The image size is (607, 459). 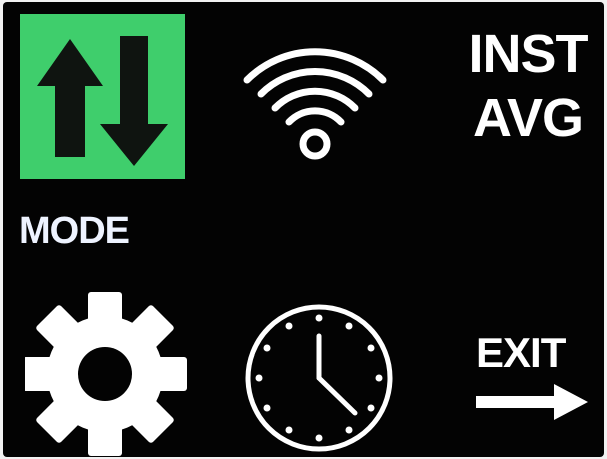 What do you see at coordinates (521, 352) in the screenshot?
I see `exit-label: EXIT` at bounding box center [521, 352].